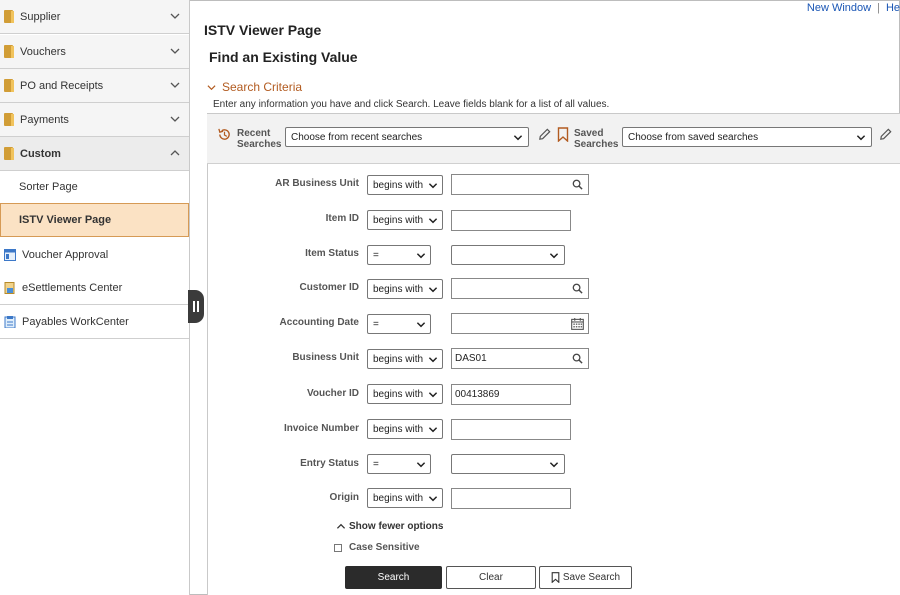 The width and height of the screenshot is (900, 595). I want to click on operator-select-invoice-number: begins with, so click(405, 429).